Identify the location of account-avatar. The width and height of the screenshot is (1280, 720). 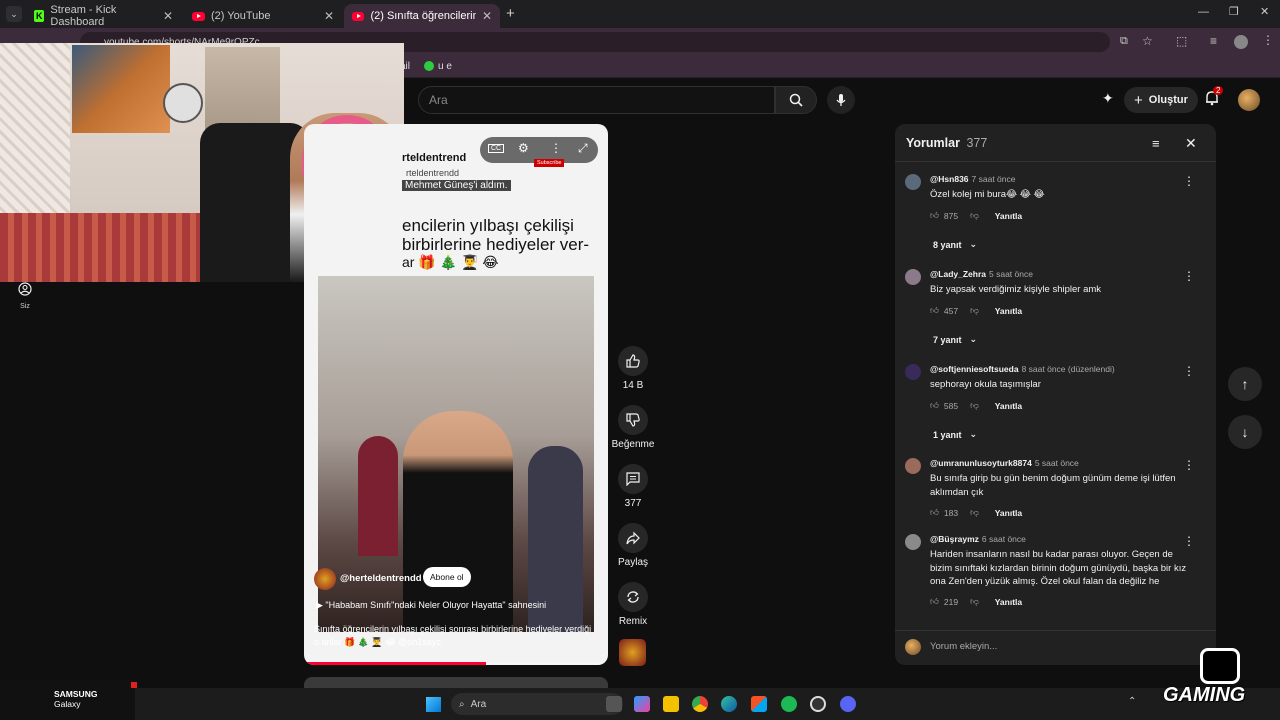
(1249, 100).